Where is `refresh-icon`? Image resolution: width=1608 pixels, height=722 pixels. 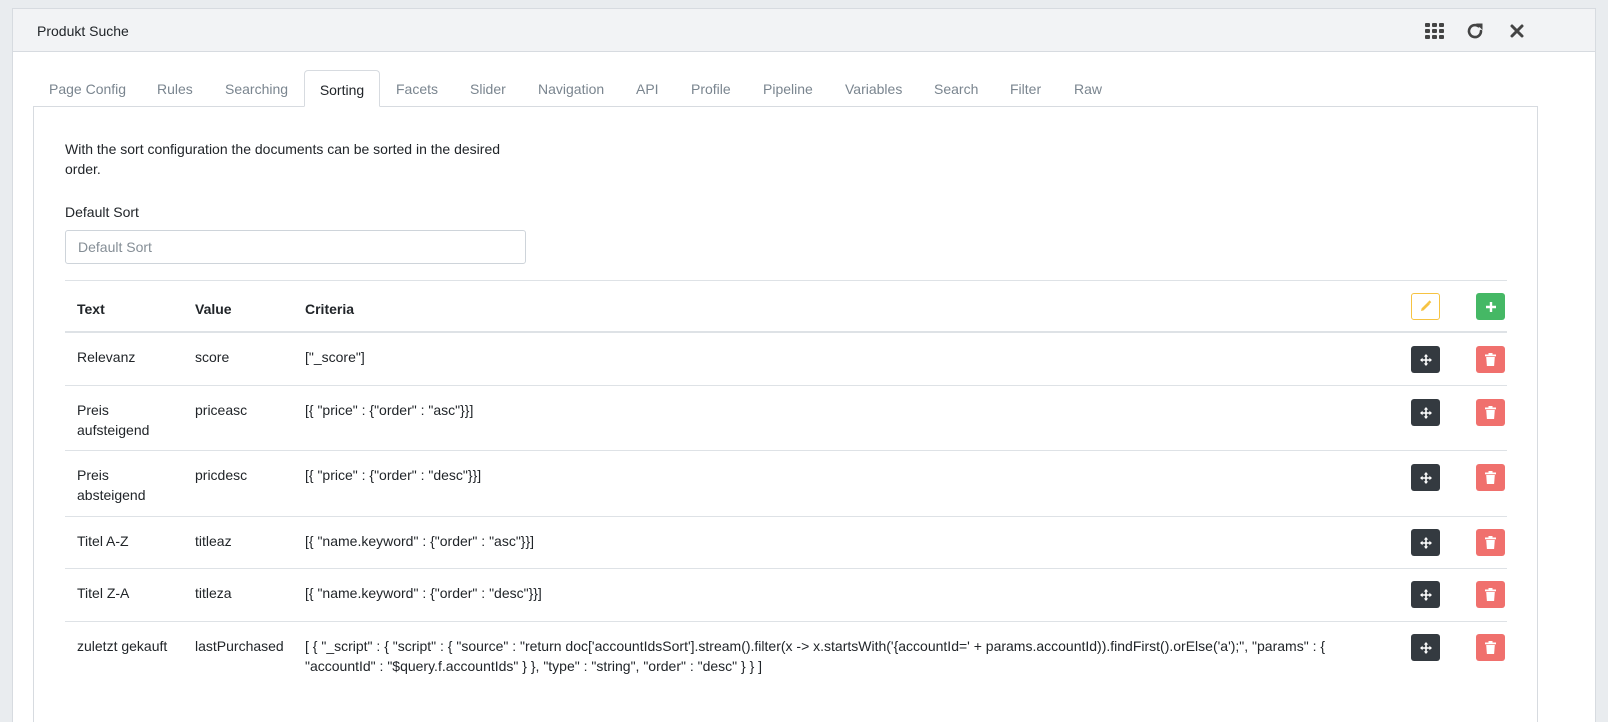
refresh-icon is located at coordinates (1475, 31).